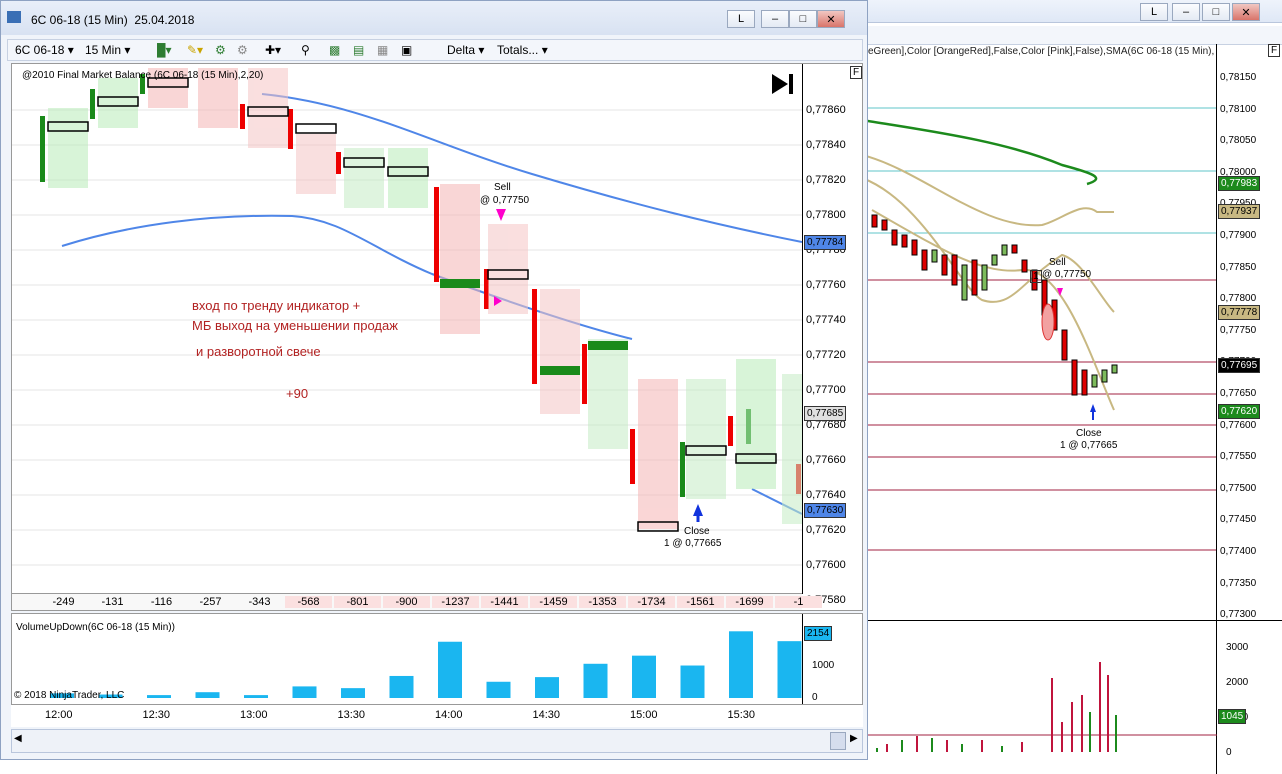  What do you see at coordinates (465, 50) in the screenshot?
I see `delta-menu: Delta ▾` at bounding box center [465, 50].